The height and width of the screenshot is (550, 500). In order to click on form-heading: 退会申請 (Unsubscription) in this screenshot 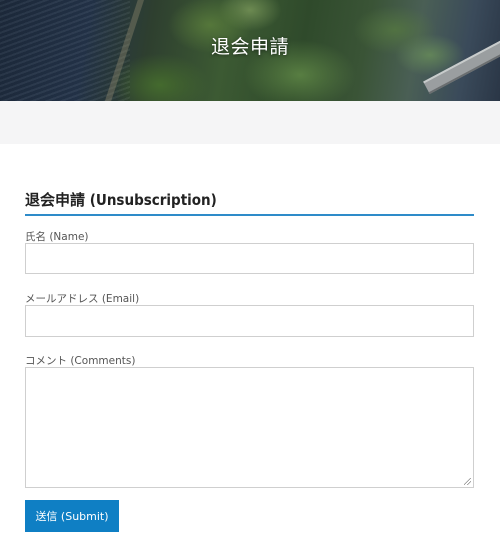, I will do `click(249, 202)`.